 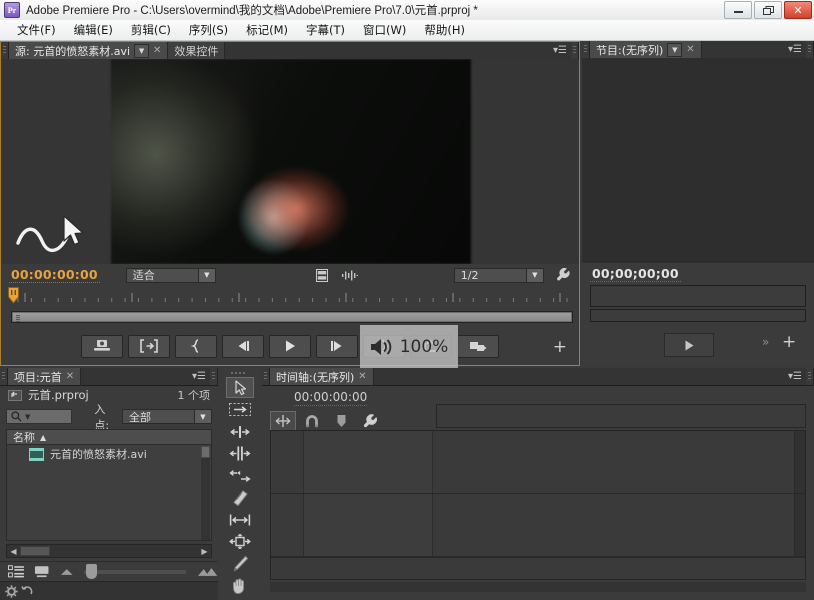 I want to click on menu-window: 窗口(W), so click(x=384, y=30).